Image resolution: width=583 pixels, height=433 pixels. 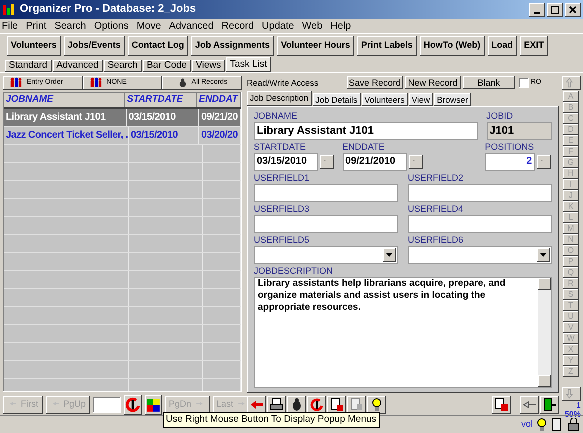 I want to click on menu-item: Move, so click(x=149, y=26).